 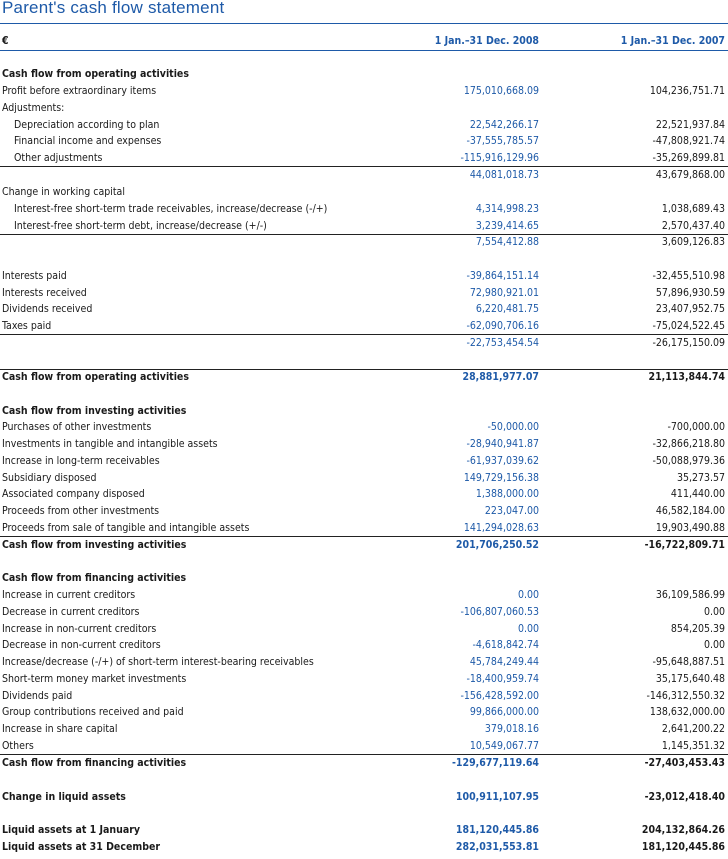 What do you see at coordinates (49, 478) in the screenshot?
I see `row-label: Subsidiary disposed` at bounding box center [49, 478].